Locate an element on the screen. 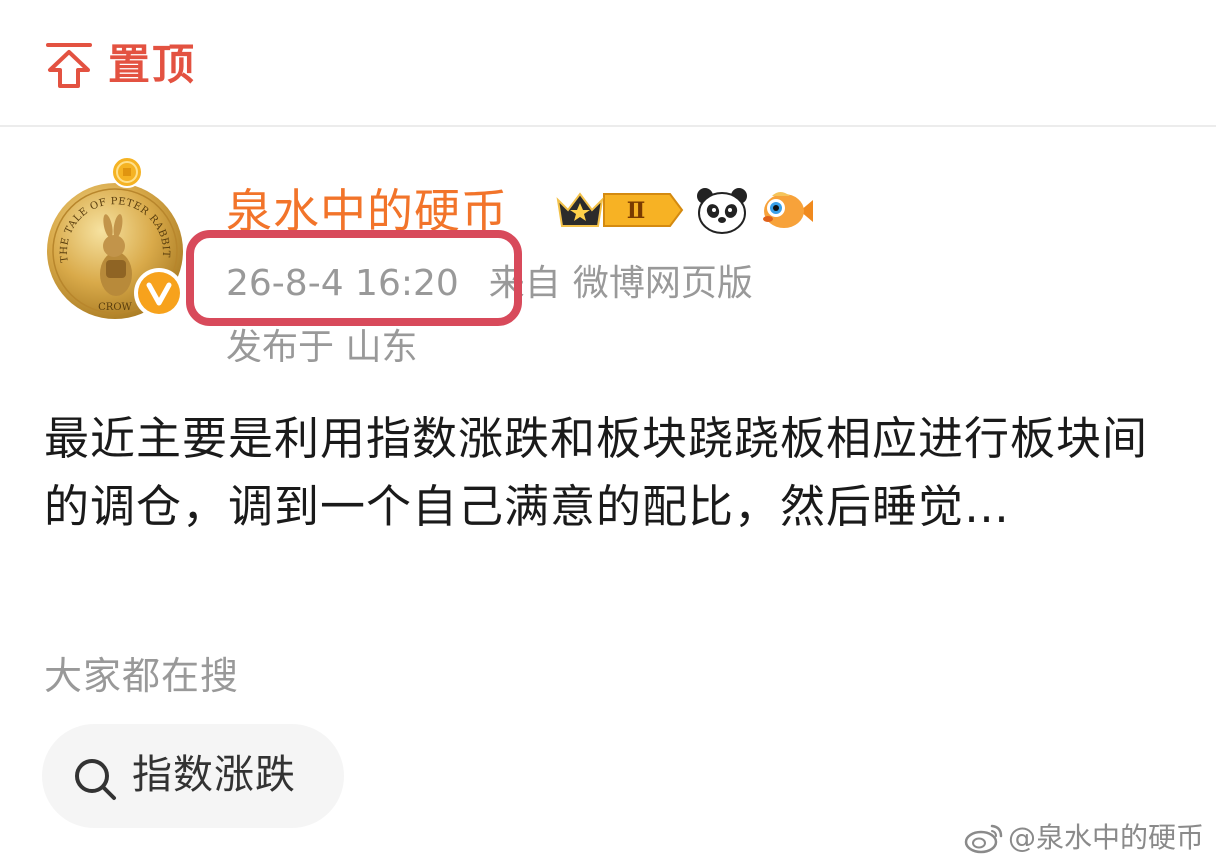  pin-top-icon is located at coordinates (69, 65).